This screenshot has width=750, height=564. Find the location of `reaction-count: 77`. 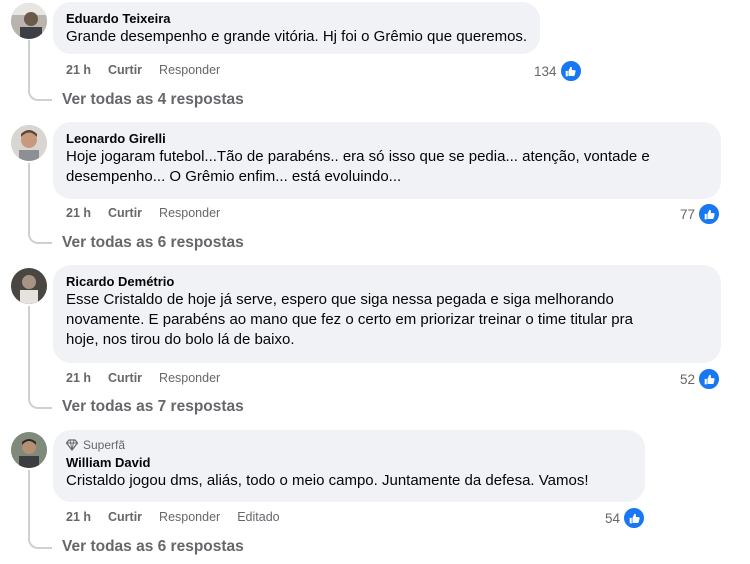

reaction-count: 77 is located at coordinates (701, 214).